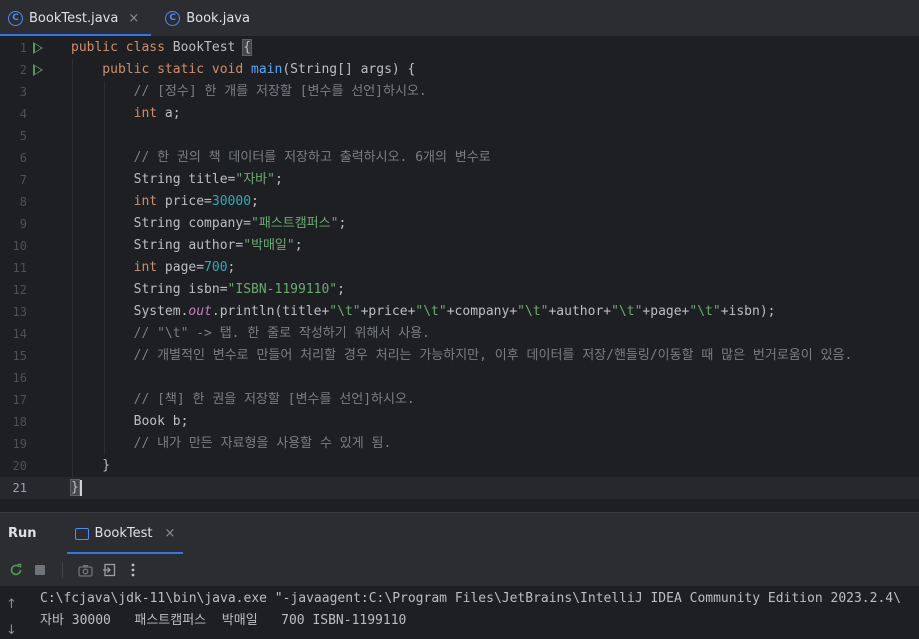  Describe the element at coordinates (76, 18) in the screenshot. I see `editor-tab-0: C BookTest.java ×` at that location.